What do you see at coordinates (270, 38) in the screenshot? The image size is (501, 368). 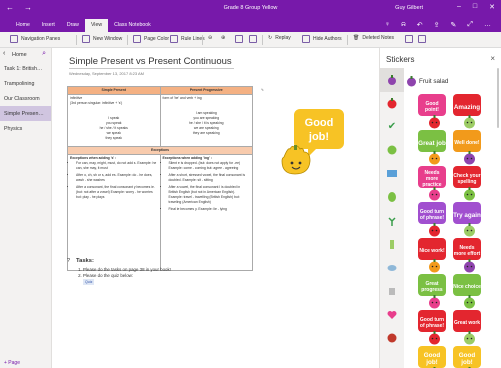 I see `replay-icon: ↻` at bounding box center [270, 38].